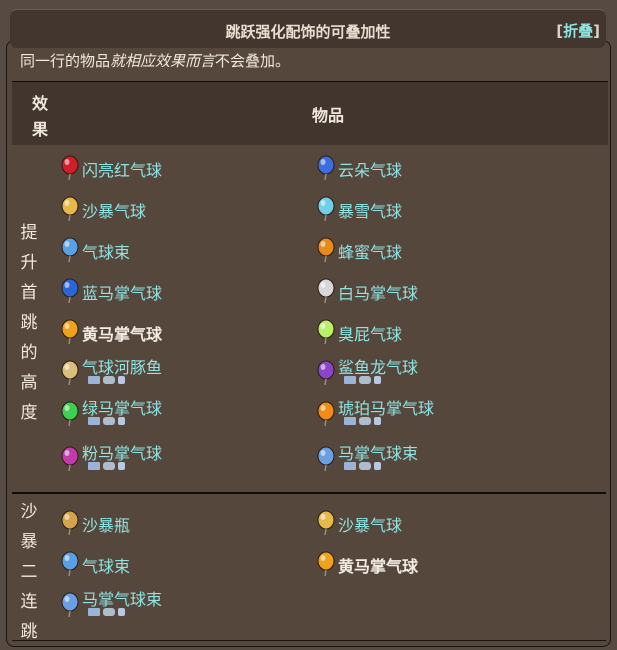 The height and width of the screenshot is (650, 617). Describe the element at coordinates (122, 407) in the screenshot. I see `item-link: 绿马掌气球` at that location.